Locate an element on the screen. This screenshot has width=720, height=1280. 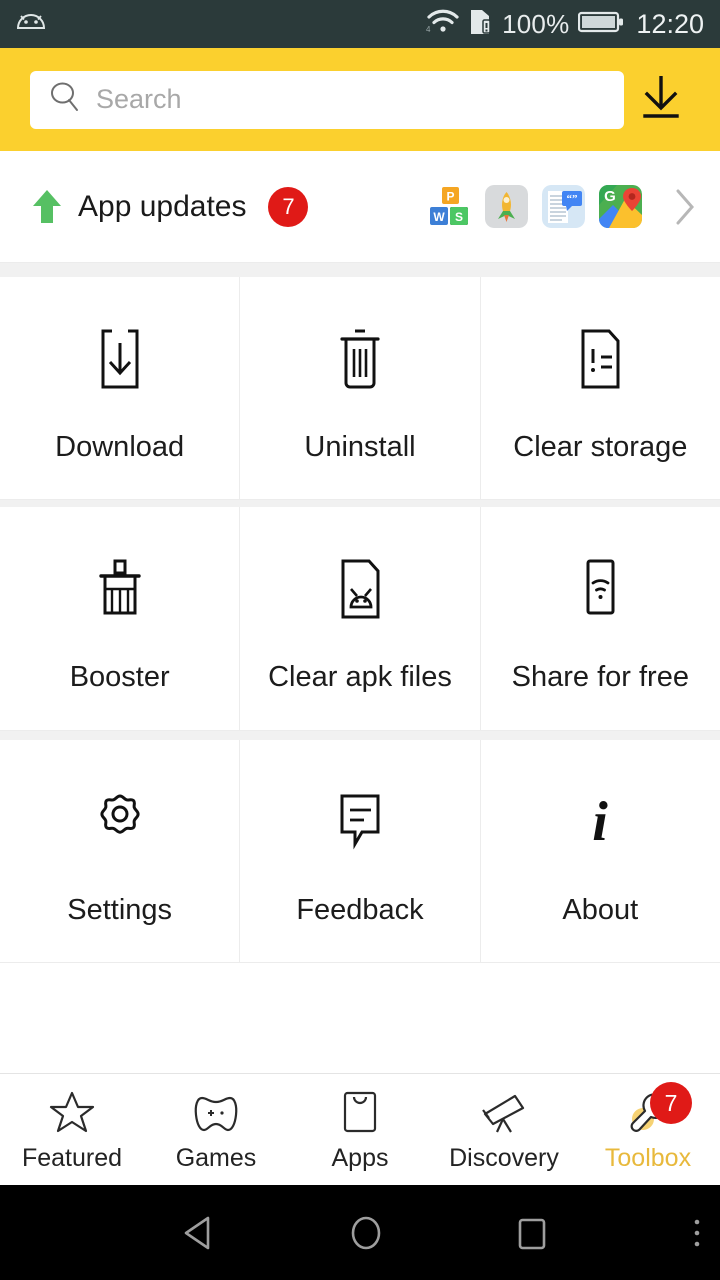
section-gap-top is located at coordinates (360, 270).